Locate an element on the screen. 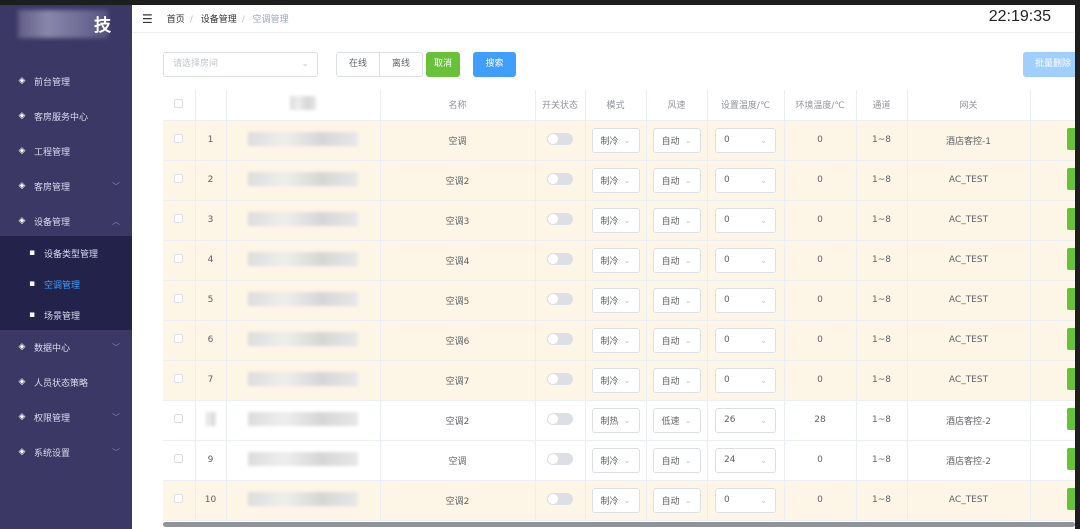  online-button: 在线 is located at coordinates (358, 64).